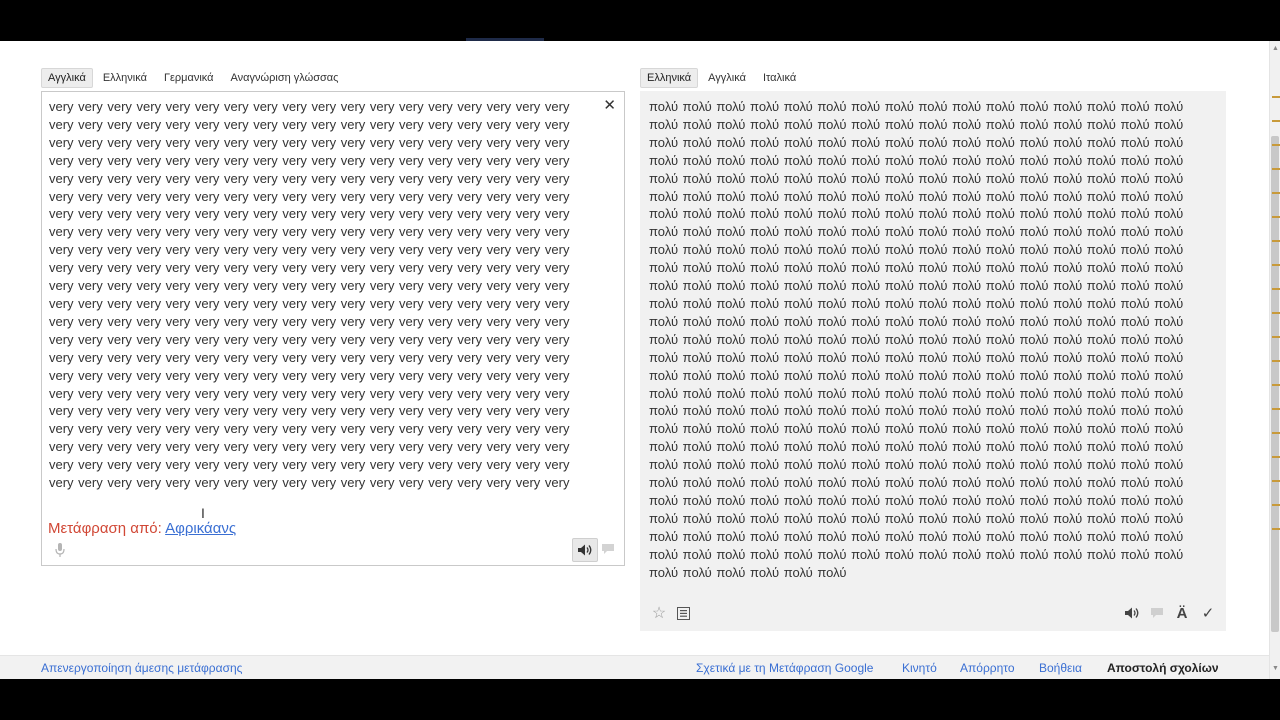 Image resolution: width=1280 pixels, height=720 pixels. What do you see at coordinates (609, 105) in the screenshot?
I see `close-icon: ✕` at bounding box center [609, 105].